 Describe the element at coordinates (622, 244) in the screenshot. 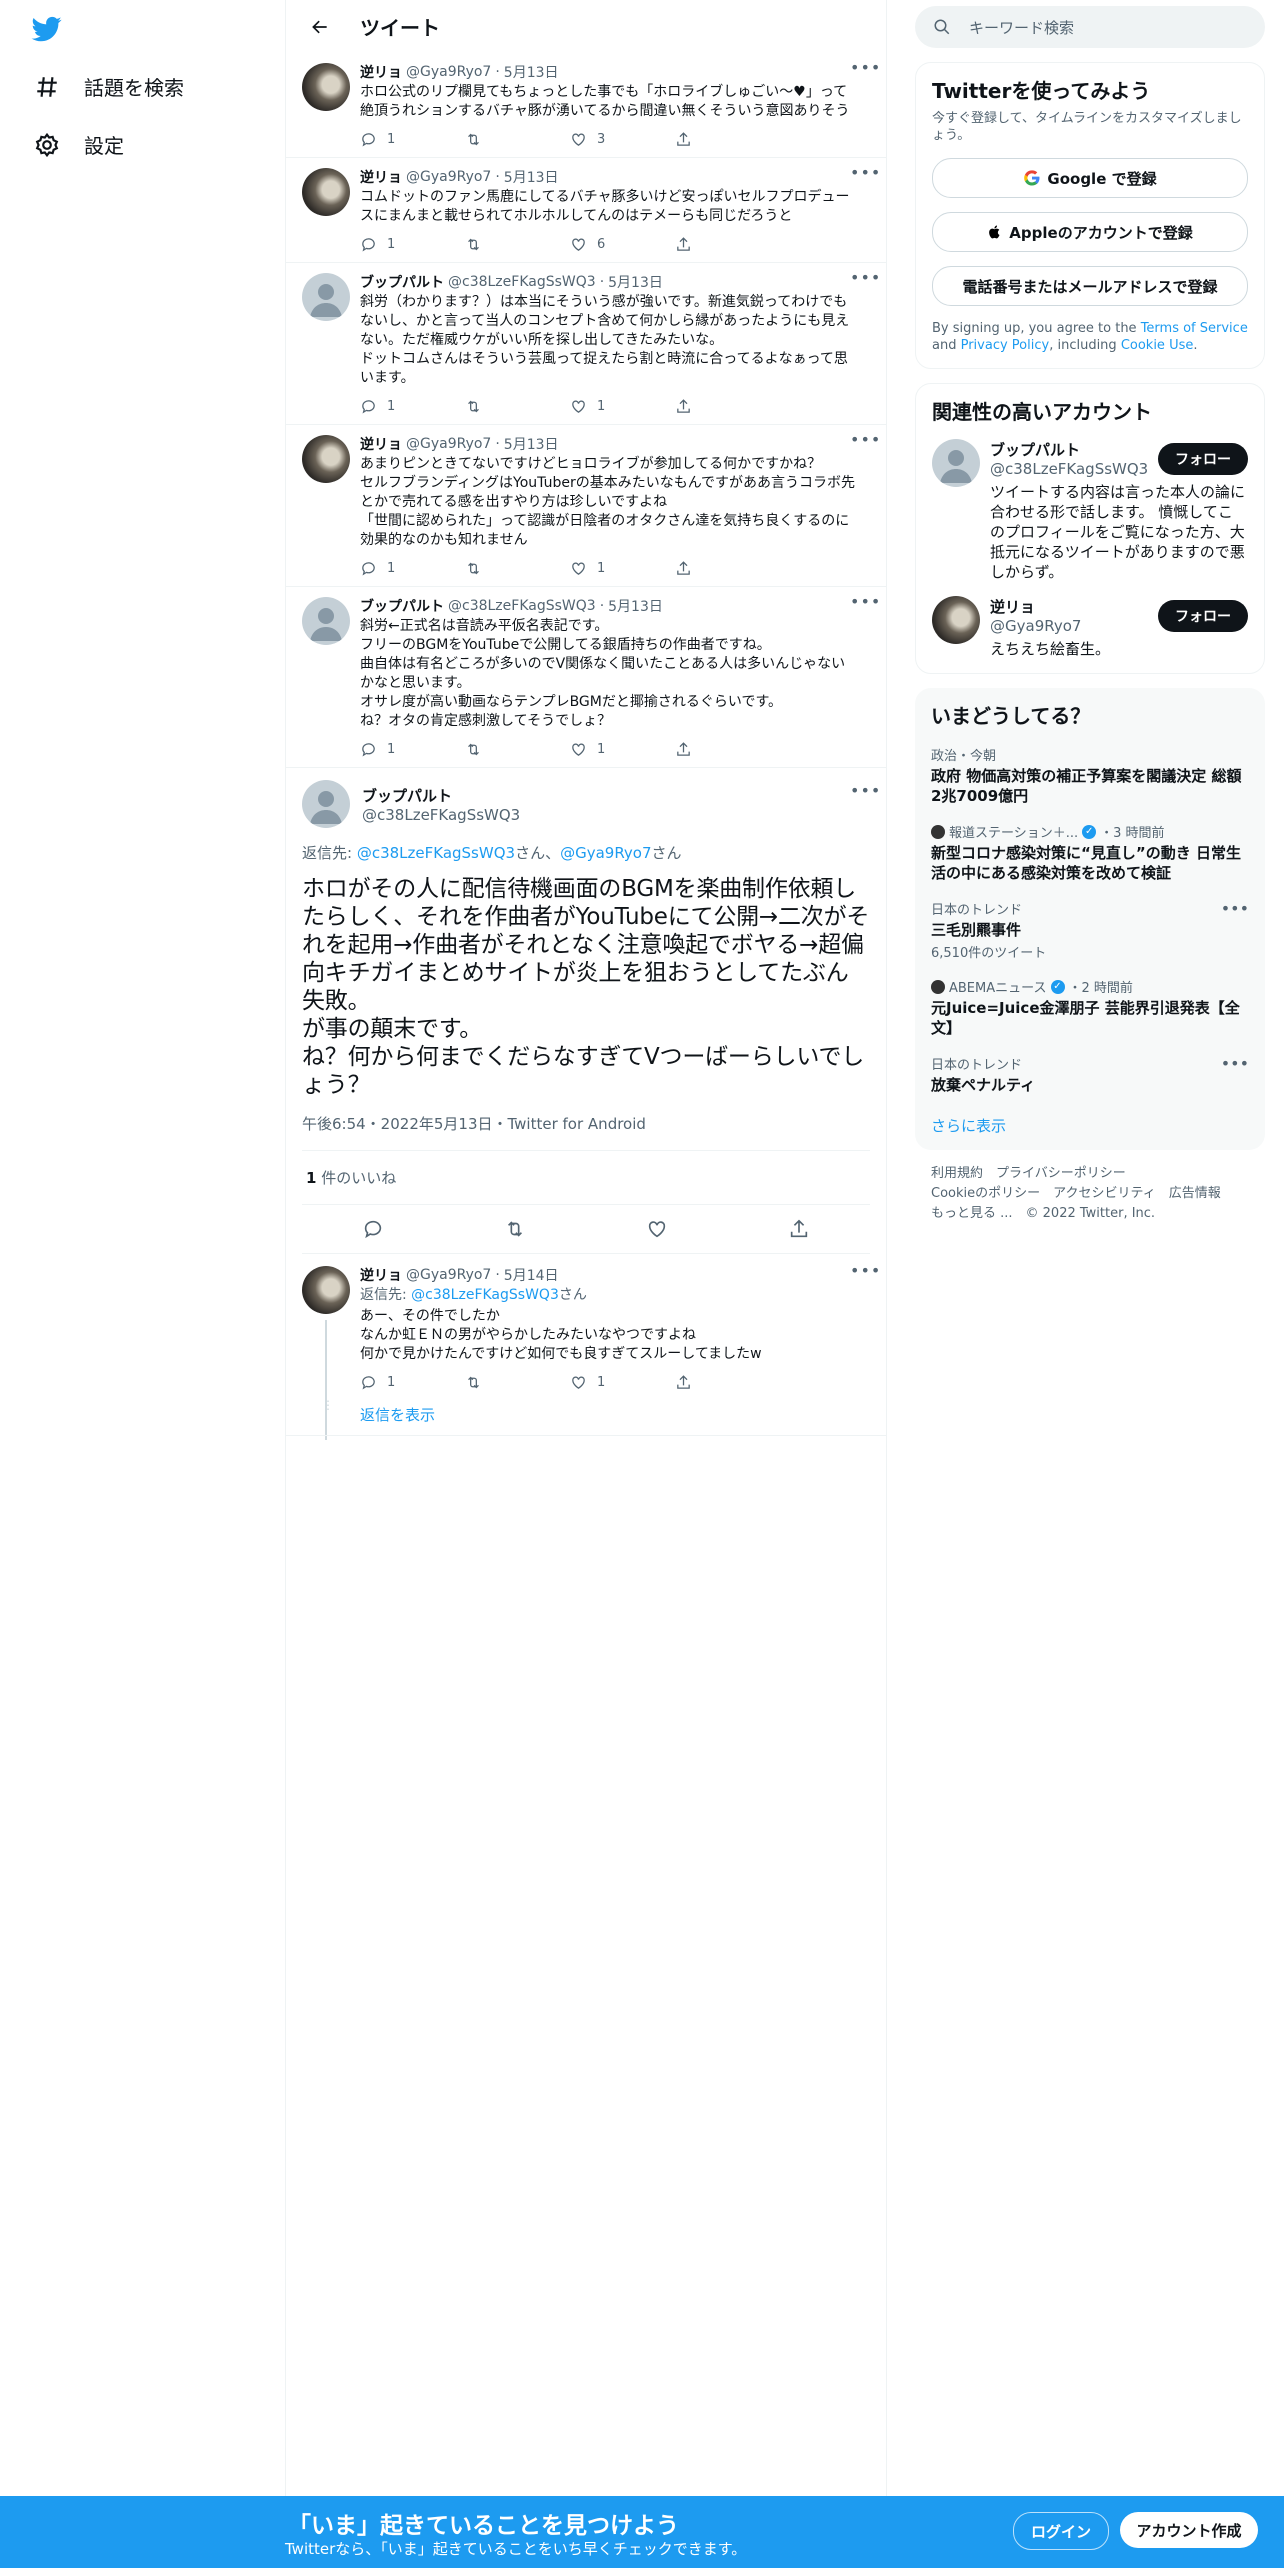

I see `like-button: 6` at that location.